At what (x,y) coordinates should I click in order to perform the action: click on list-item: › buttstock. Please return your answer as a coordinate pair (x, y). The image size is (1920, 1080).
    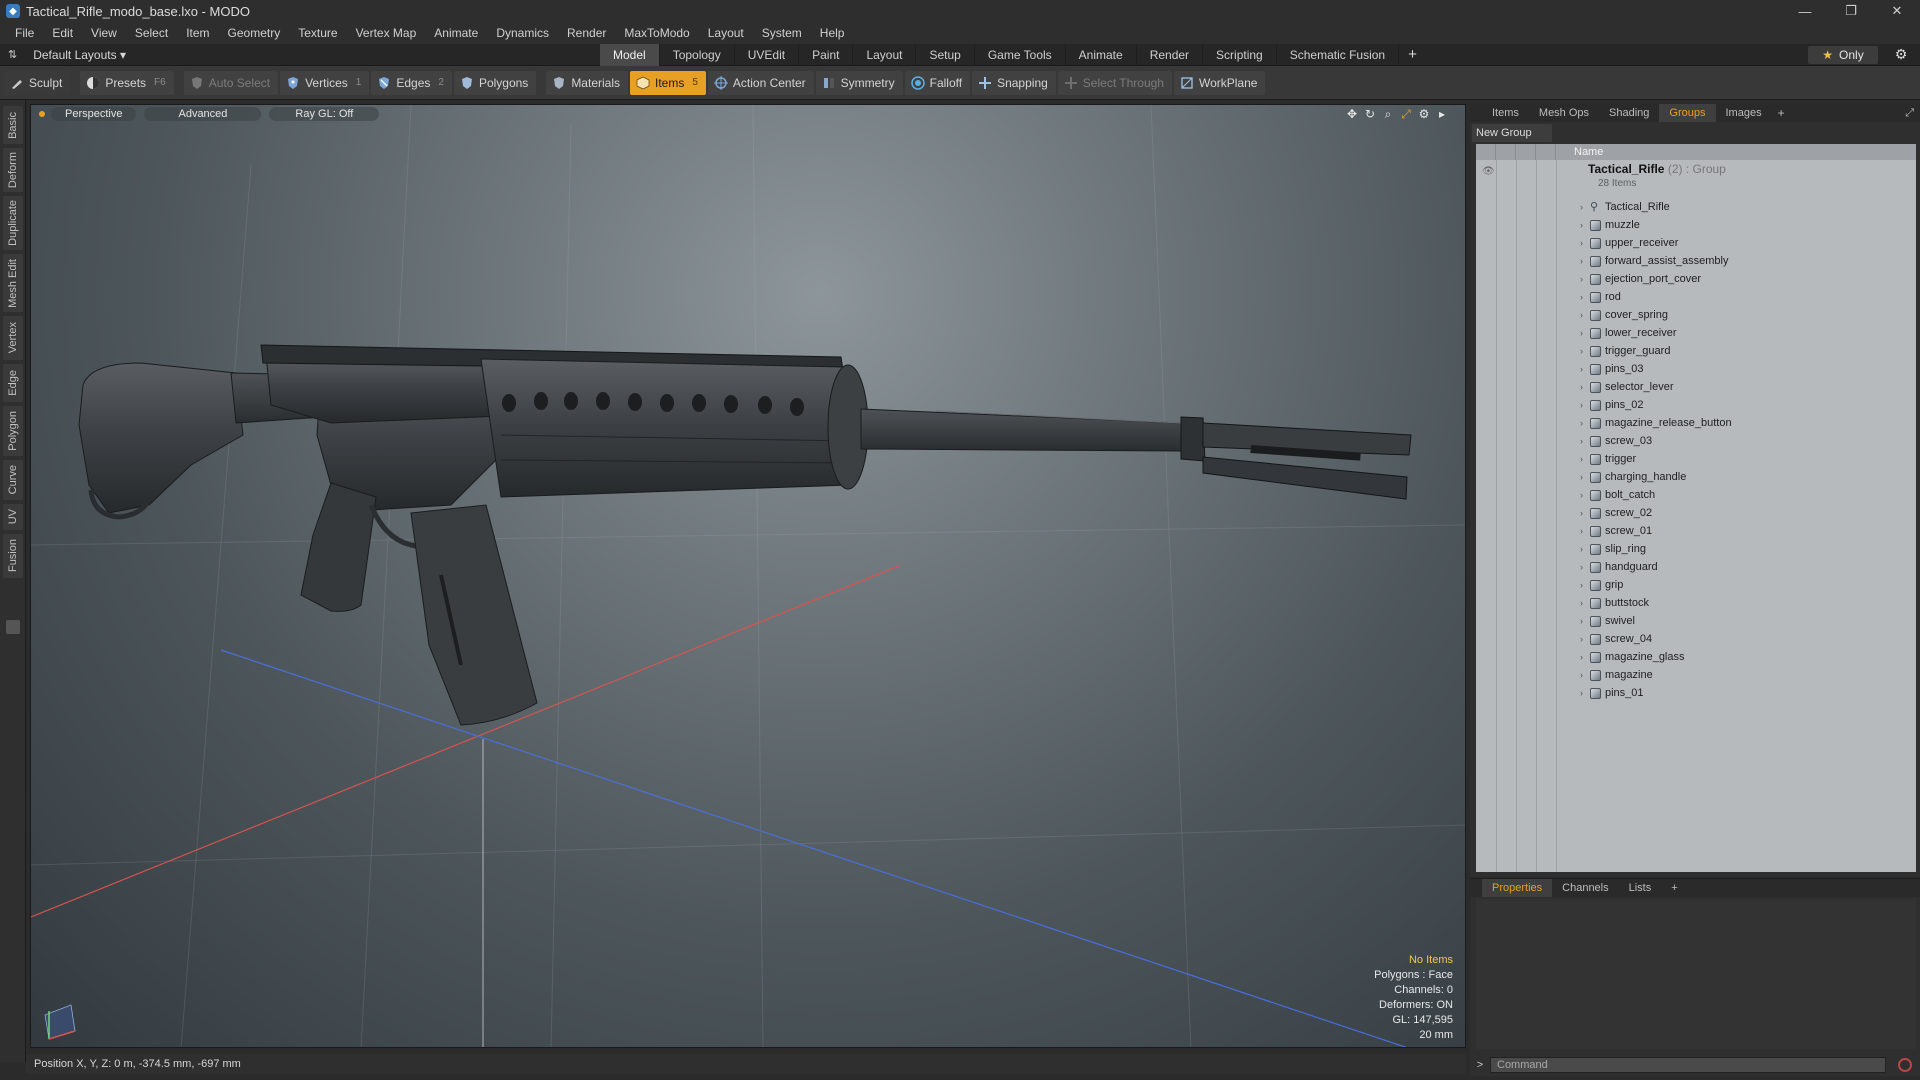
    Looking at the image, I should click on (1614, 603).